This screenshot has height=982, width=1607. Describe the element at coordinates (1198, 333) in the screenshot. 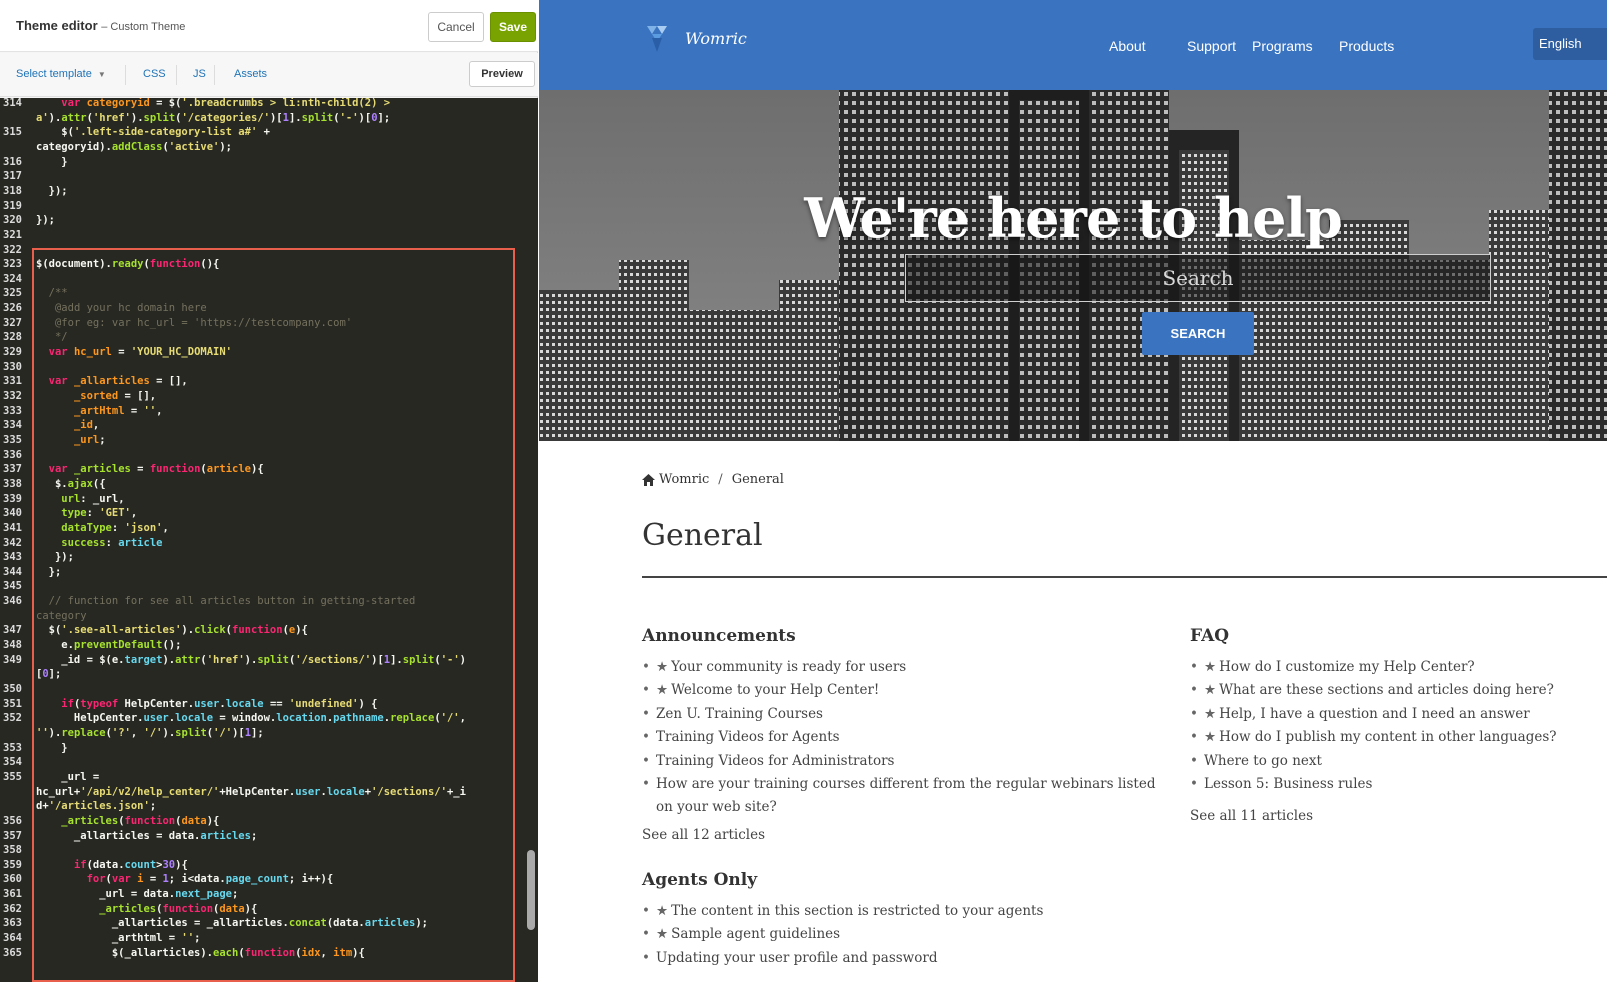

I see `search-button: SEARCH` at that location.